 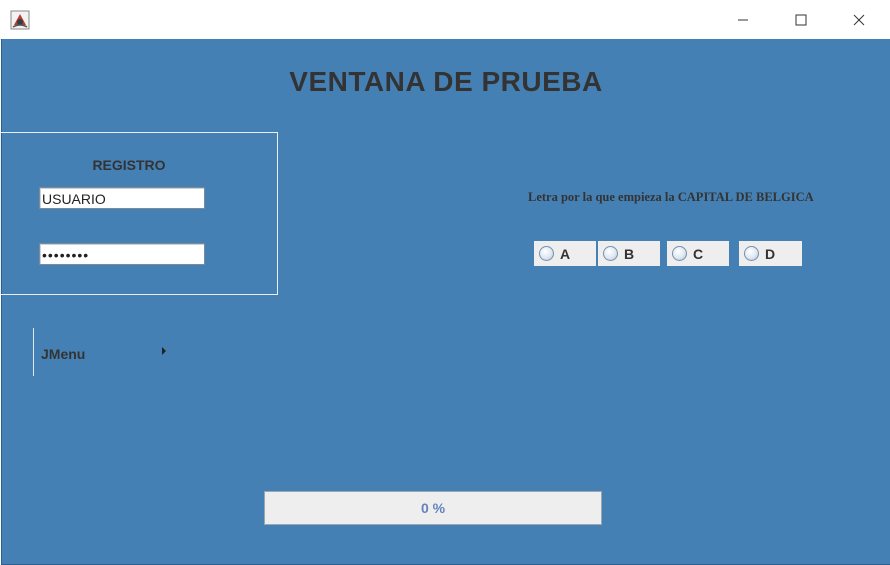 I want to click on java-app-icon, so click(x=20, y=20).